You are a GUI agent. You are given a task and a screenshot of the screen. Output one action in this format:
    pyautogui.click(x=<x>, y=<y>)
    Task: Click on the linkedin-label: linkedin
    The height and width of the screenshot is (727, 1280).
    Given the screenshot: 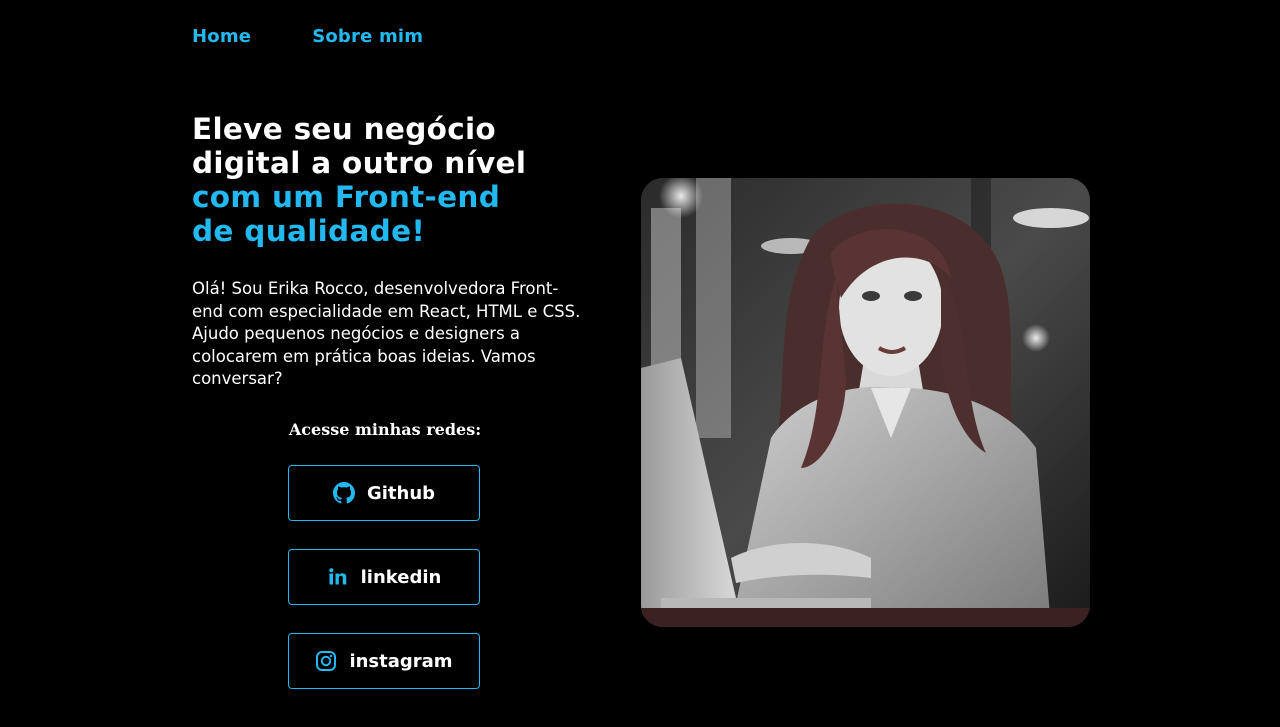 What is the action you would take?
    pyautogui.click(x=401, y=577)
    